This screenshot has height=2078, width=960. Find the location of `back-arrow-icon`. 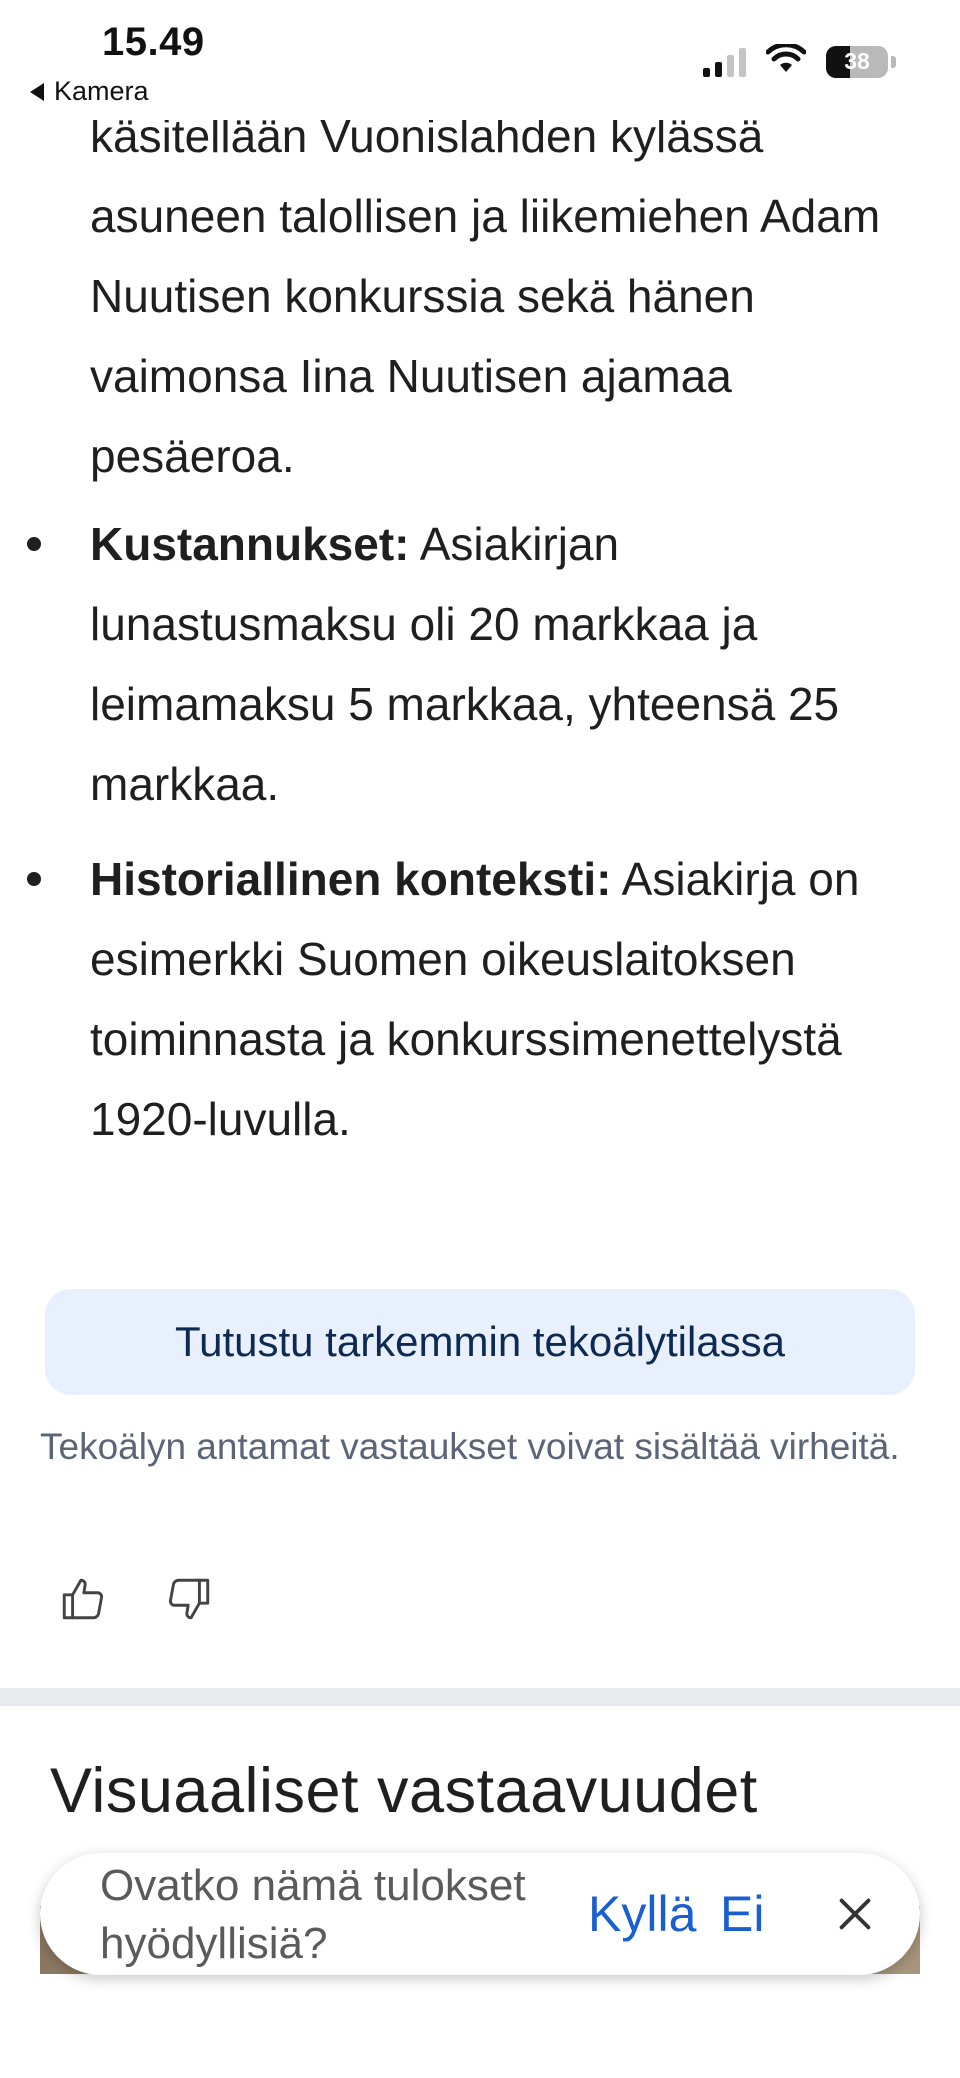

back-arrow-icon is located at coordinates (37, 91).